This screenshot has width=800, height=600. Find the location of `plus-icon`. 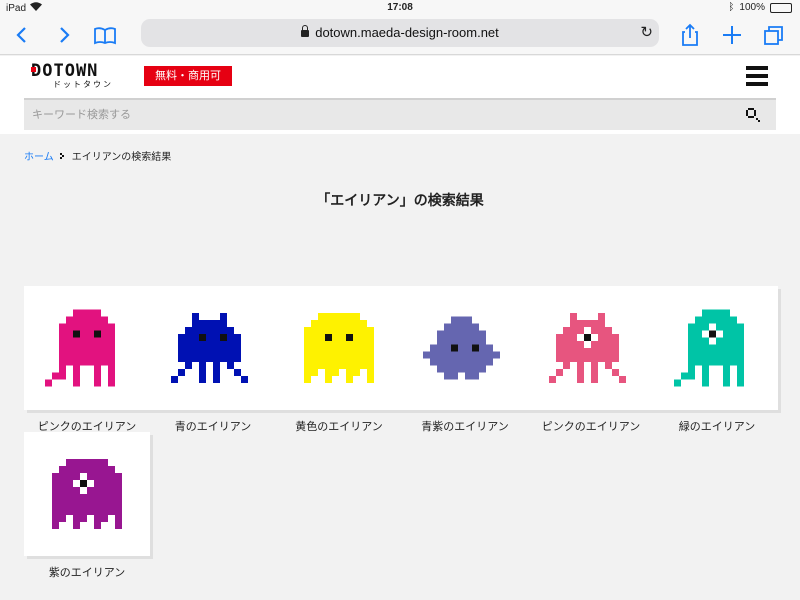

plus-icon is located at coordinates (732, 35).